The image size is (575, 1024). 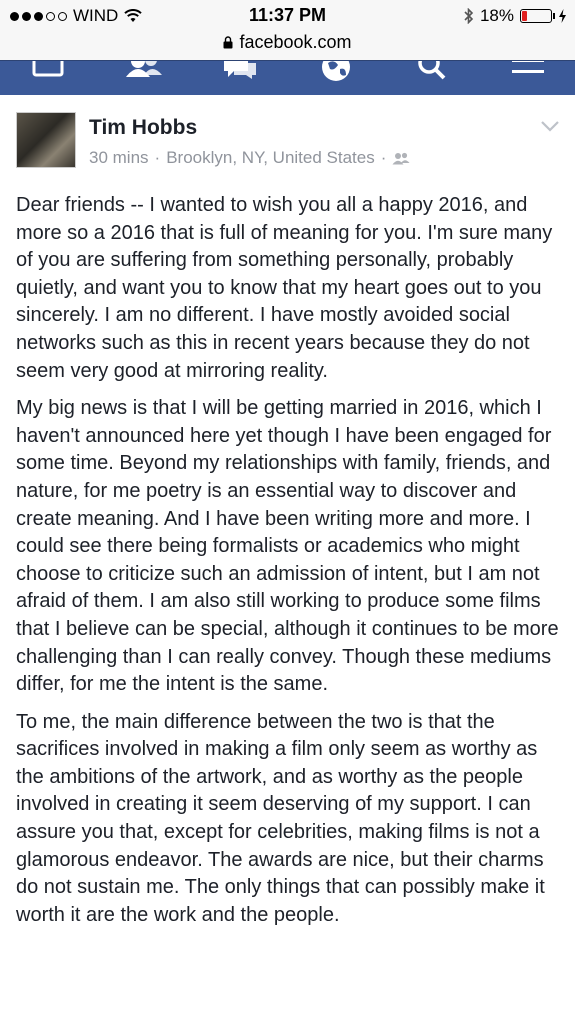 What do you see at coordinates (270, 158) in the screenshot?
I see `post-location: Brooklyn, NY, United States` at bounding box center [270, 158].